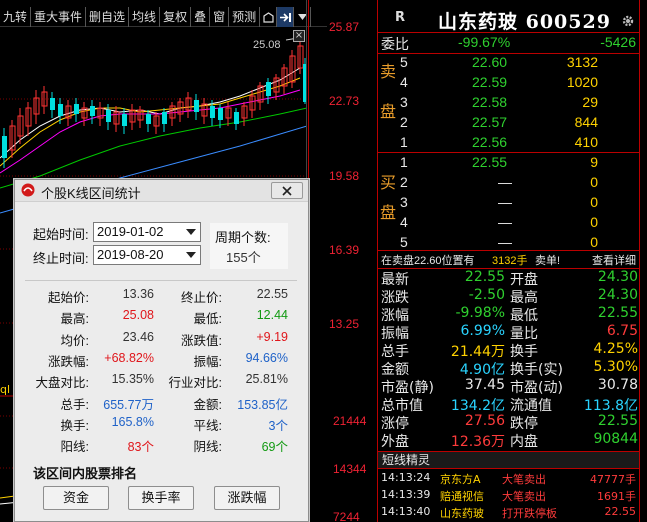  I want to click on toolbar-button-jiuzhuan: 九转, so click(16, 17).